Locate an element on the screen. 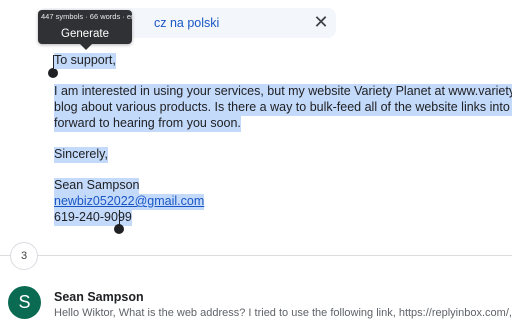 Image resolution: width=512 pixels, height=320 pixels. email-paragraph-line: forward to hearing from you soon. is located at coordinates (147, 124).